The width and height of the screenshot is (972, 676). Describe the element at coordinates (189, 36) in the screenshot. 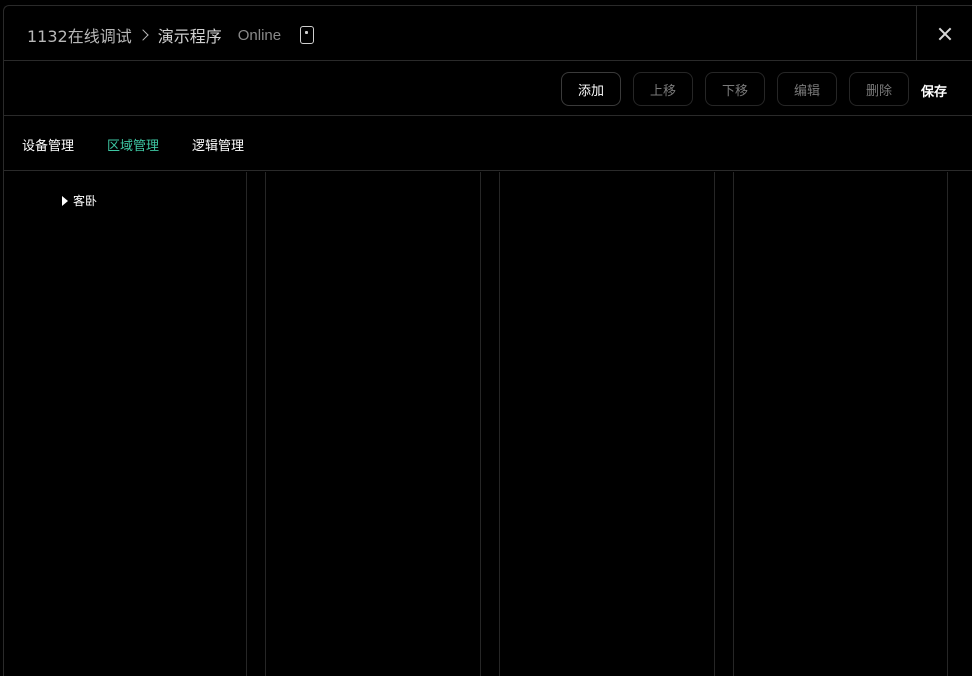

I see `breadcrumb-program: 演示程序` at that location.